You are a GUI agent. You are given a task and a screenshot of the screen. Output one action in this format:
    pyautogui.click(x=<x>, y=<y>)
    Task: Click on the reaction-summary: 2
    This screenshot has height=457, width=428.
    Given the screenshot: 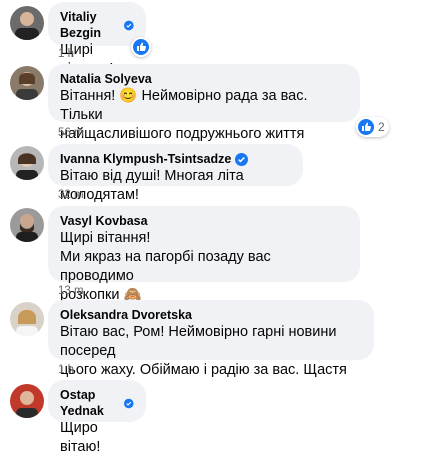 What is the action you would take?
    pyautogui.click(x=372, y=127)
    